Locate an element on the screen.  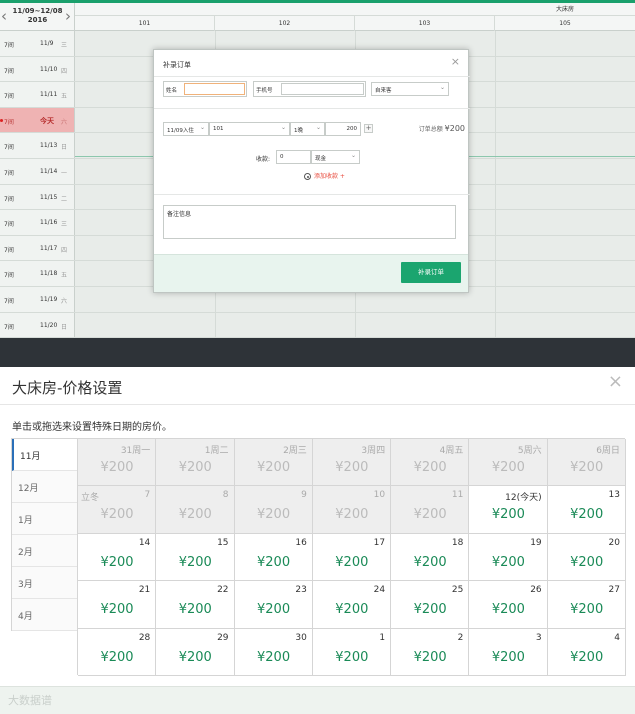
source-select: 自来客 ⌄ is located at coordinates (410, 89).